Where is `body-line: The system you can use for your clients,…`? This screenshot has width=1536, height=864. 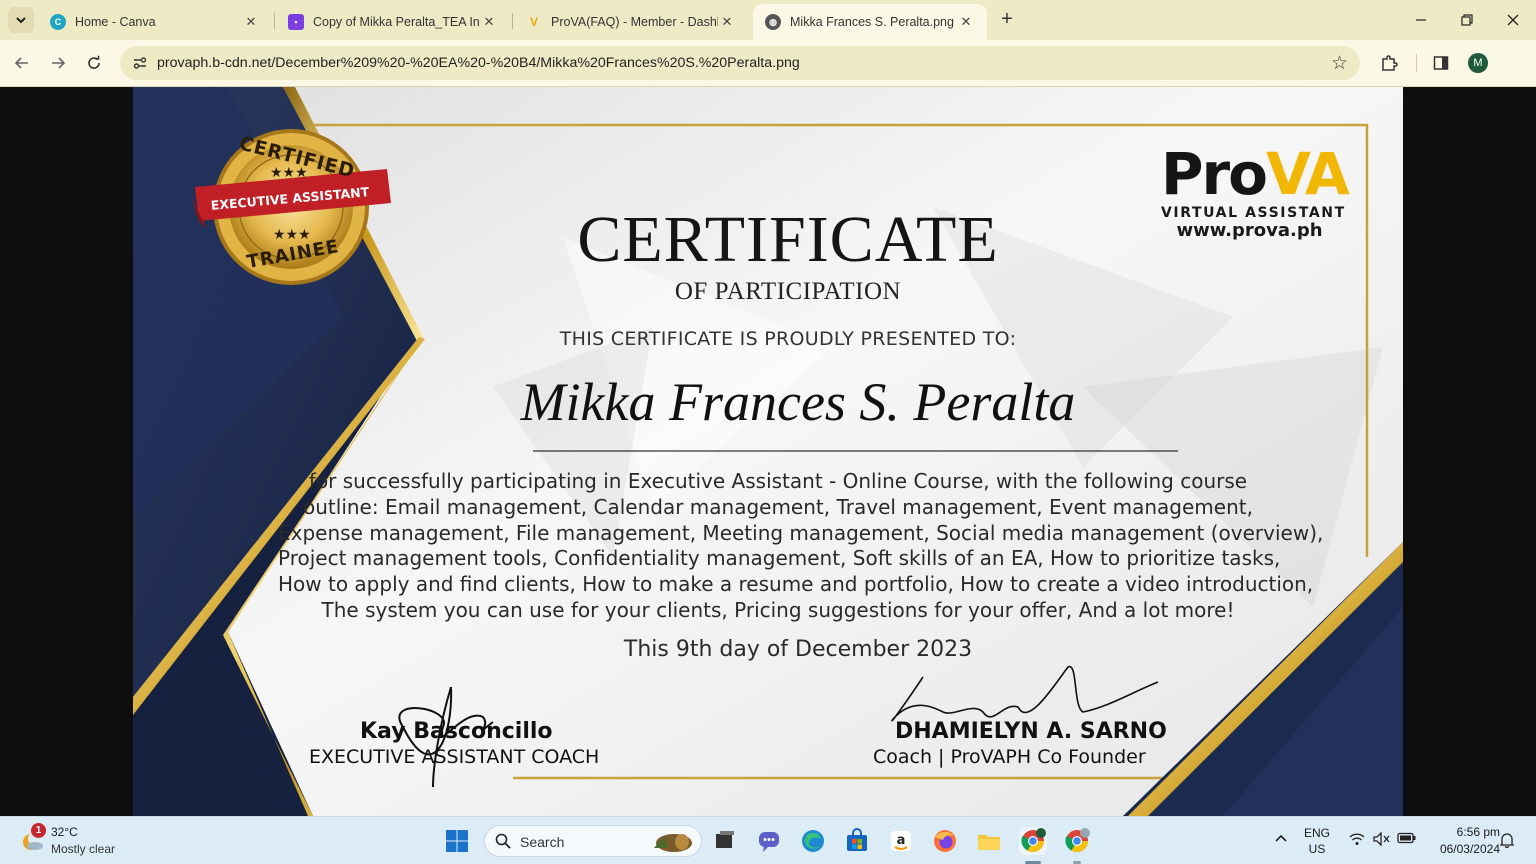 body-line: The system you can use for your clients,… is located at coordinates (778, 609).